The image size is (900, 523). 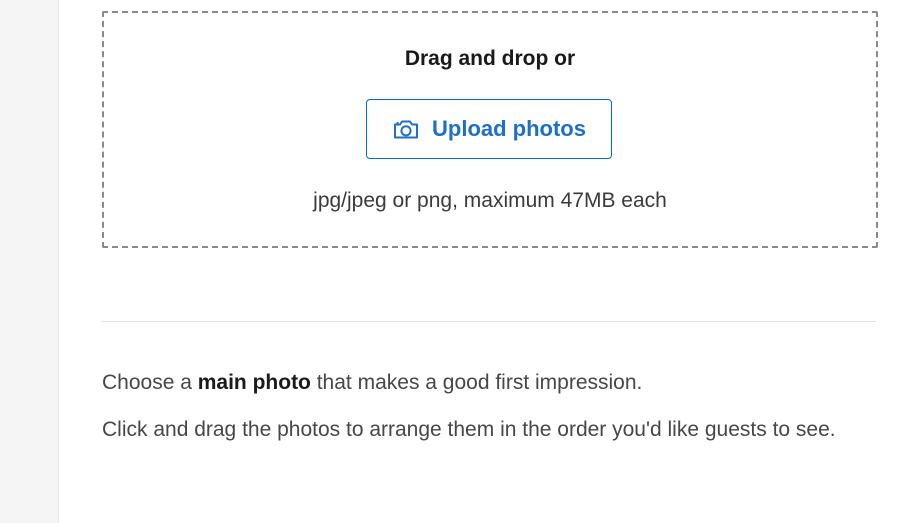 What do you see at coordinates (489, 321) in the screenshot?
I see `section-divider` at bounding box center [489, 321].